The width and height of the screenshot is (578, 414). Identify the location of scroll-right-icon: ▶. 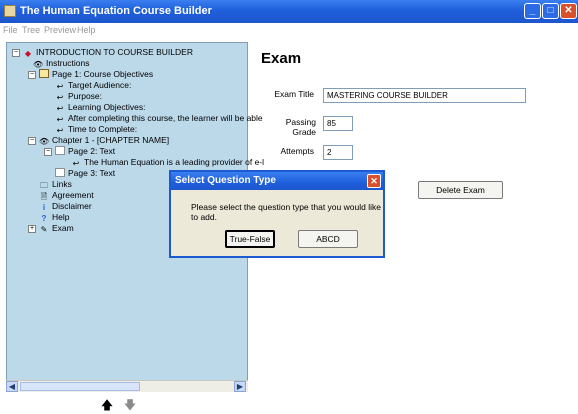
(240, 386).